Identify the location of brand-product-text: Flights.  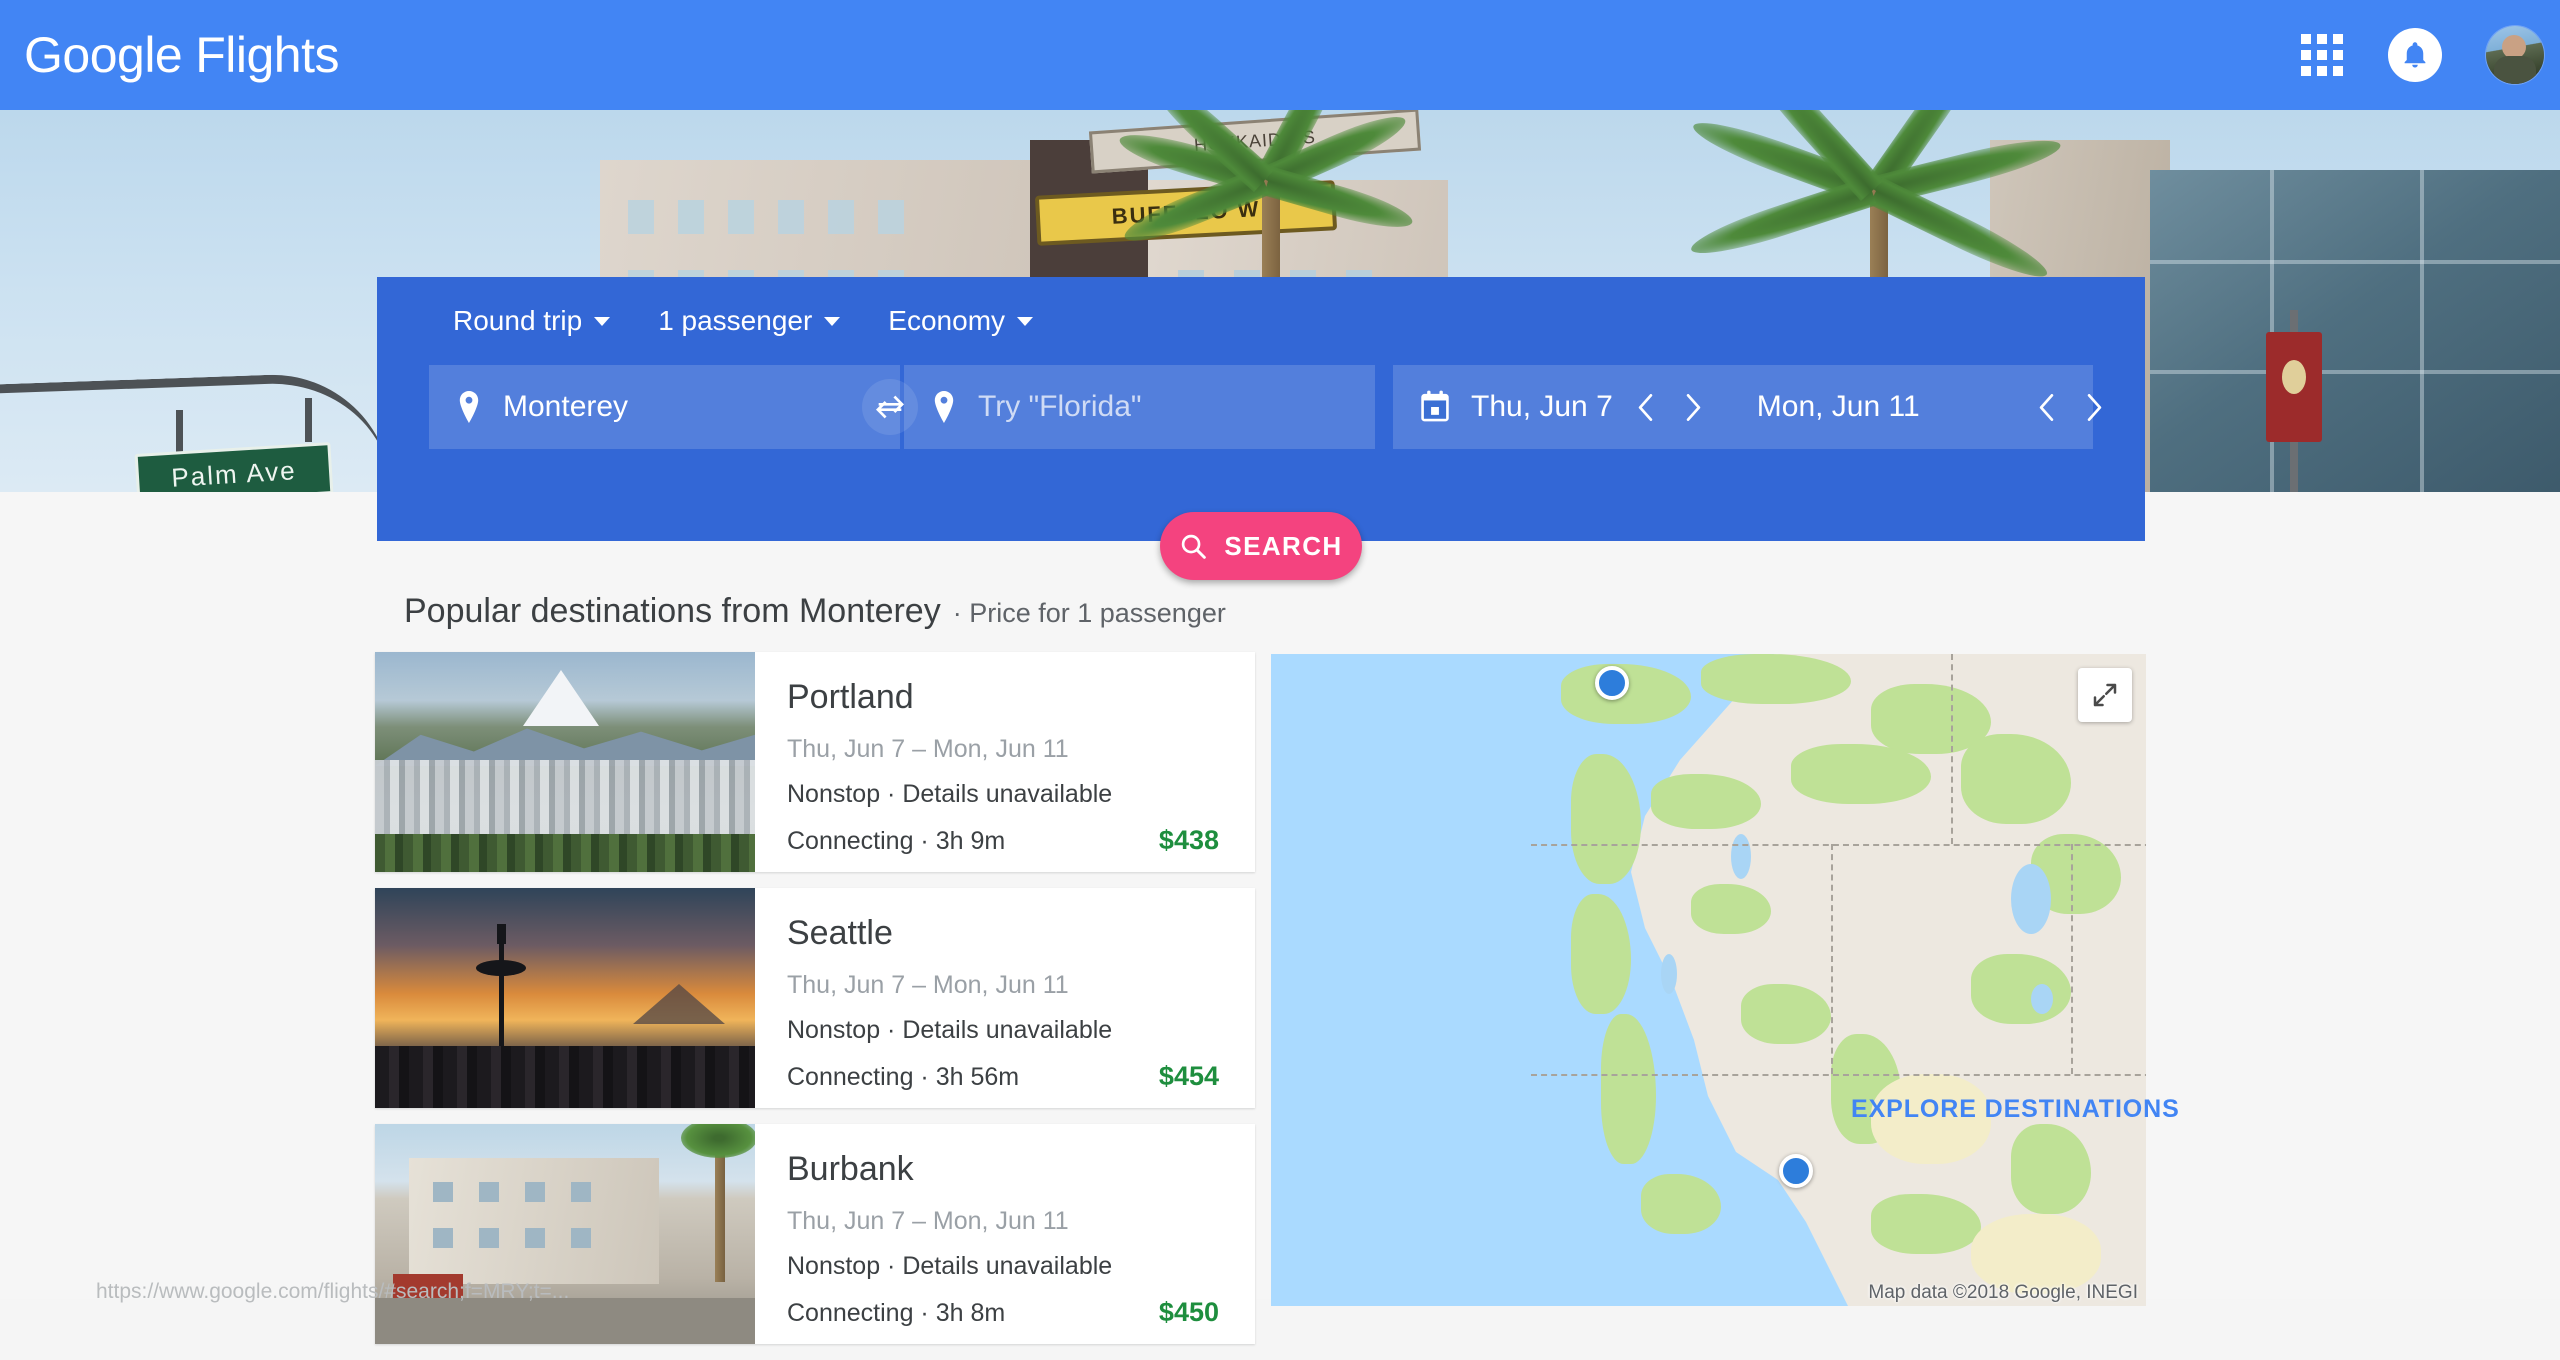
(267, 55).